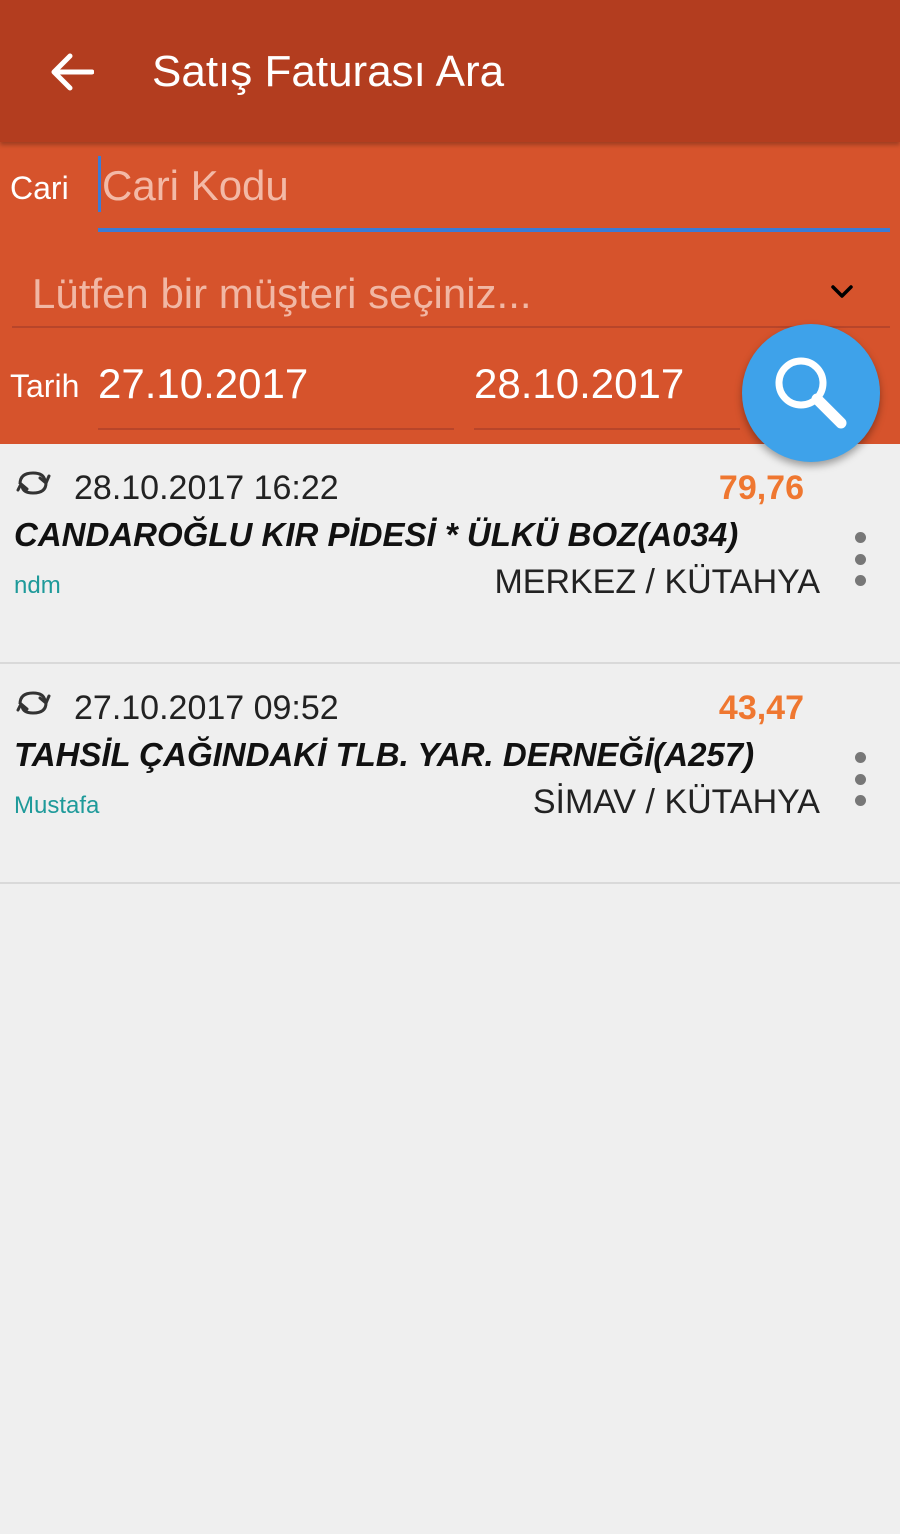 The image size is (900, 1534). I want to click on cari-input-wrapper, so click(494, 191).